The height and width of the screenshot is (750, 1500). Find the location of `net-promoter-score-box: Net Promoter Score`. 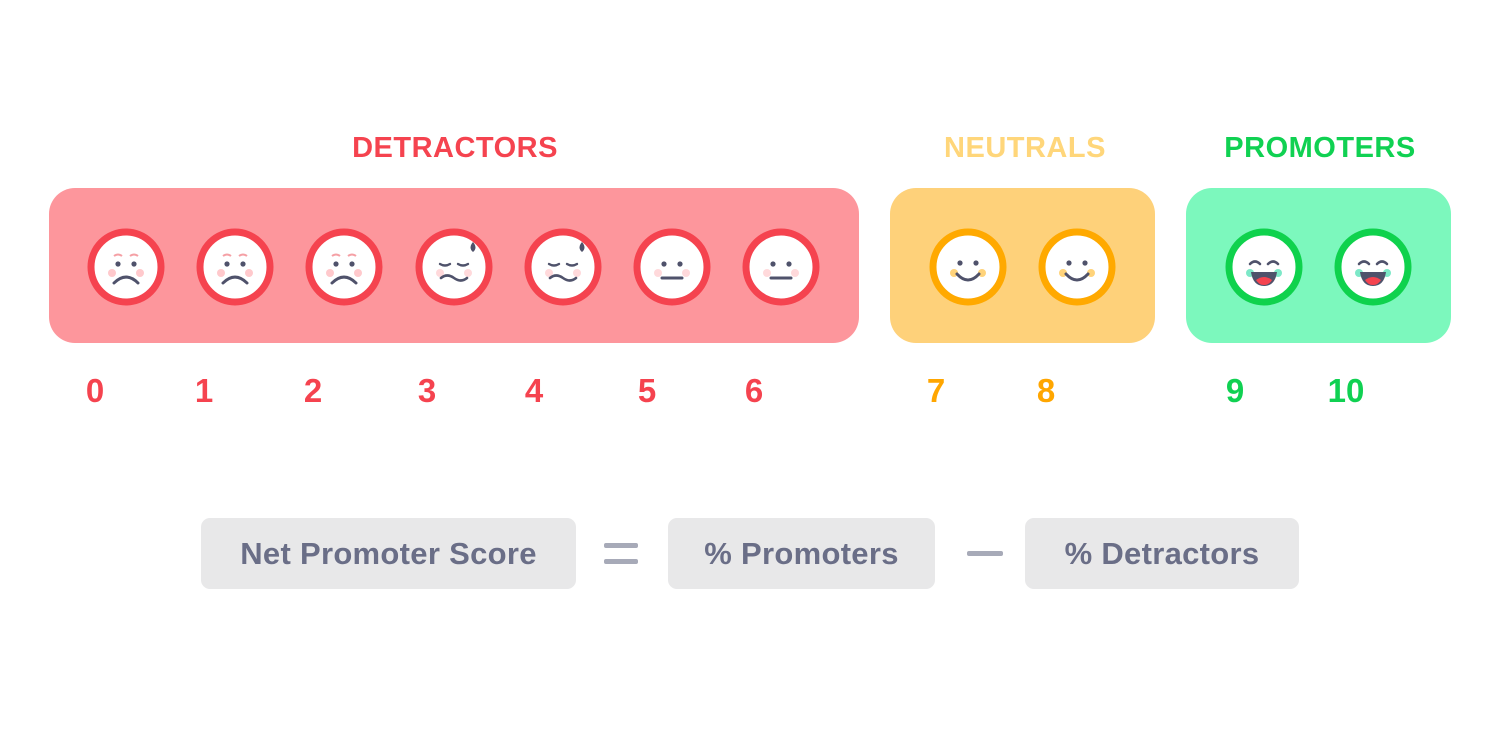

net-promoter-score-box: Net Promoter Score is located at coordinates (388, 553).